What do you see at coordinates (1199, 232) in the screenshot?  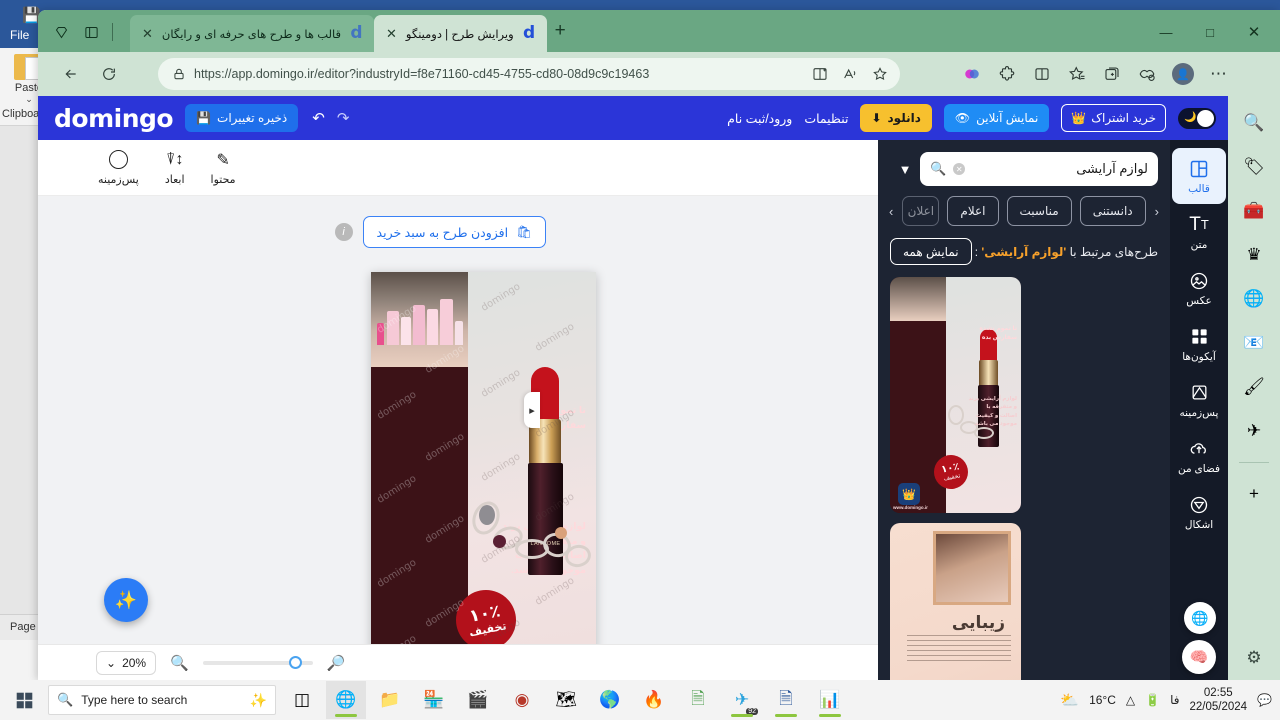 I see `rail-item-text: TT متن` at bounding box center [1199, 232].